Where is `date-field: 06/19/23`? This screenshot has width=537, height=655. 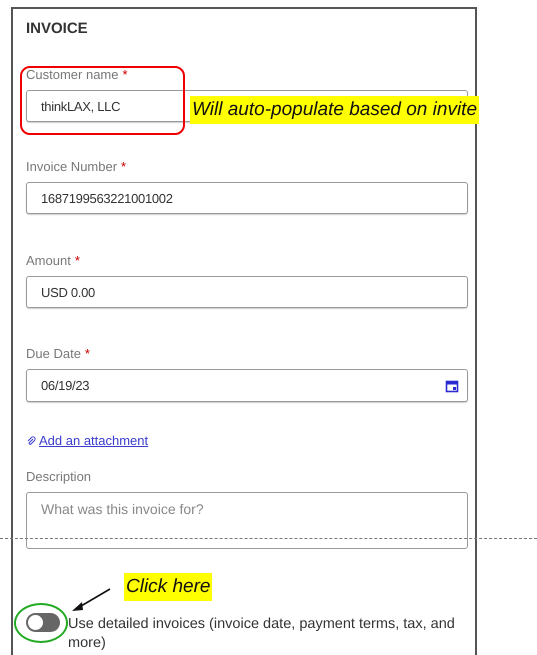
date-field: 06/19/23 is located at coordinates (247, 385).